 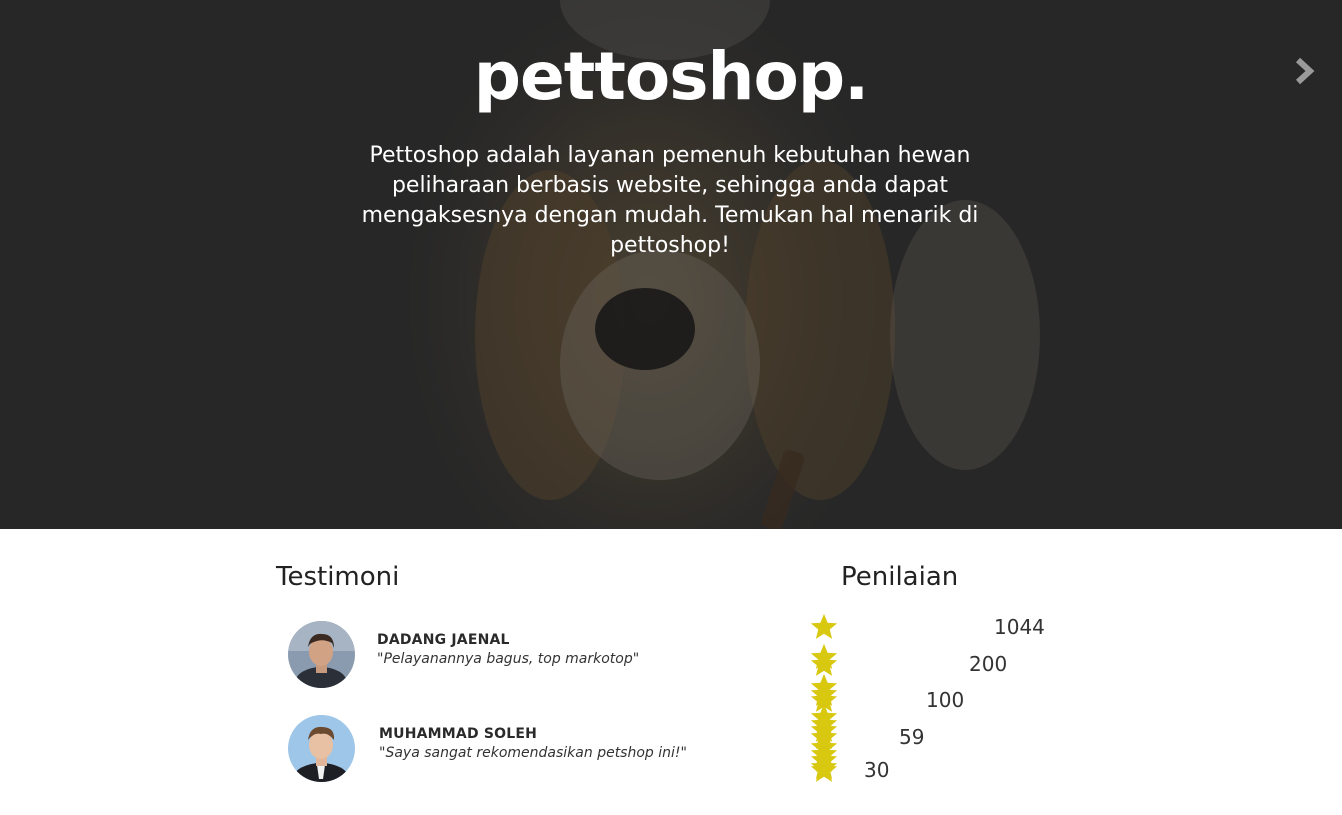 What do you see at coordinates (443, 640) in the screenshot?
I see `testimonial-name: DADANG JAENAL` at bounding box center [443, 640].